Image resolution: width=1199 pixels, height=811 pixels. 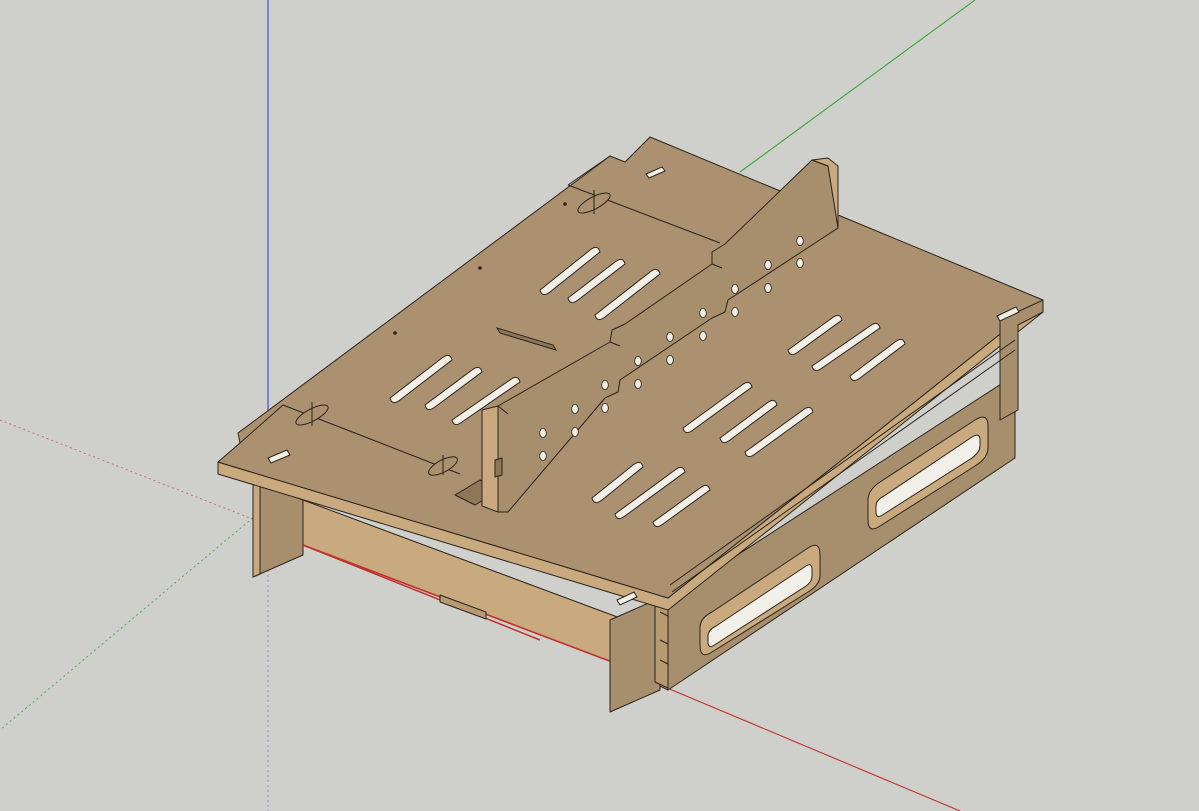 What do you see at coordinates (639, 655) in the screenshot?
I see `right-front-support` at bounding box center [639, 655].